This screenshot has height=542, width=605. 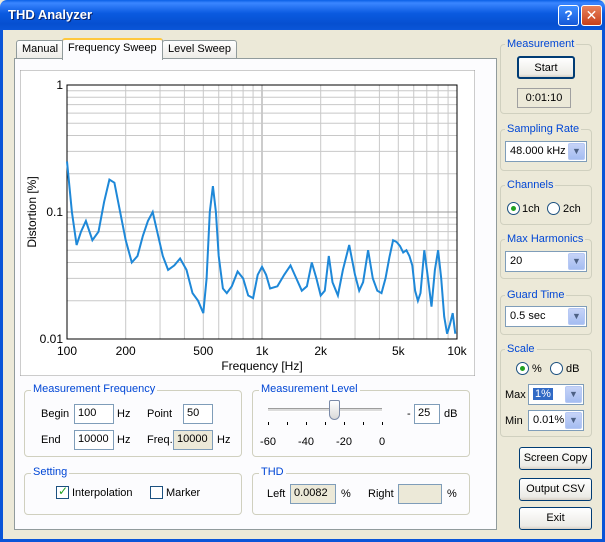 What do you see at coordinates (55, 414) in the screenshot?
I see `begin-label: Begin` at bounding box center [55, 414].